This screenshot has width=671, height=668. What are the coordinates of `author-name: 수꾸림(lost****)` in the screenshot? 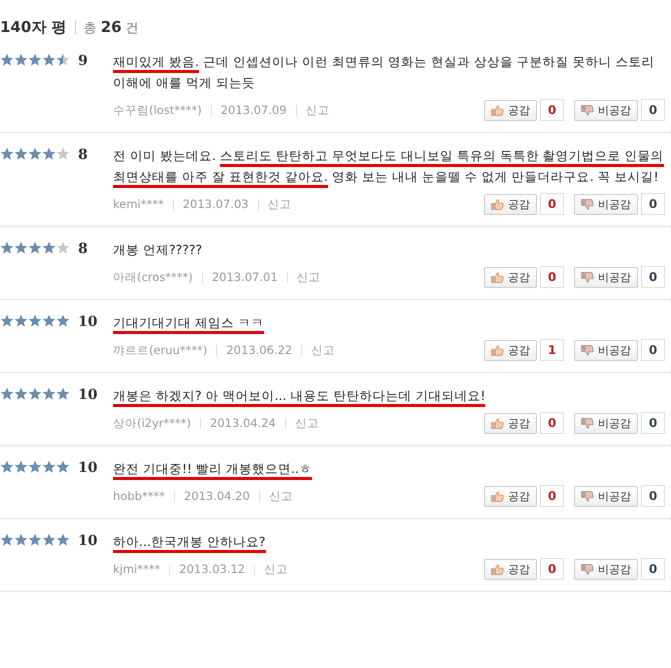 It's located at (157, 110).